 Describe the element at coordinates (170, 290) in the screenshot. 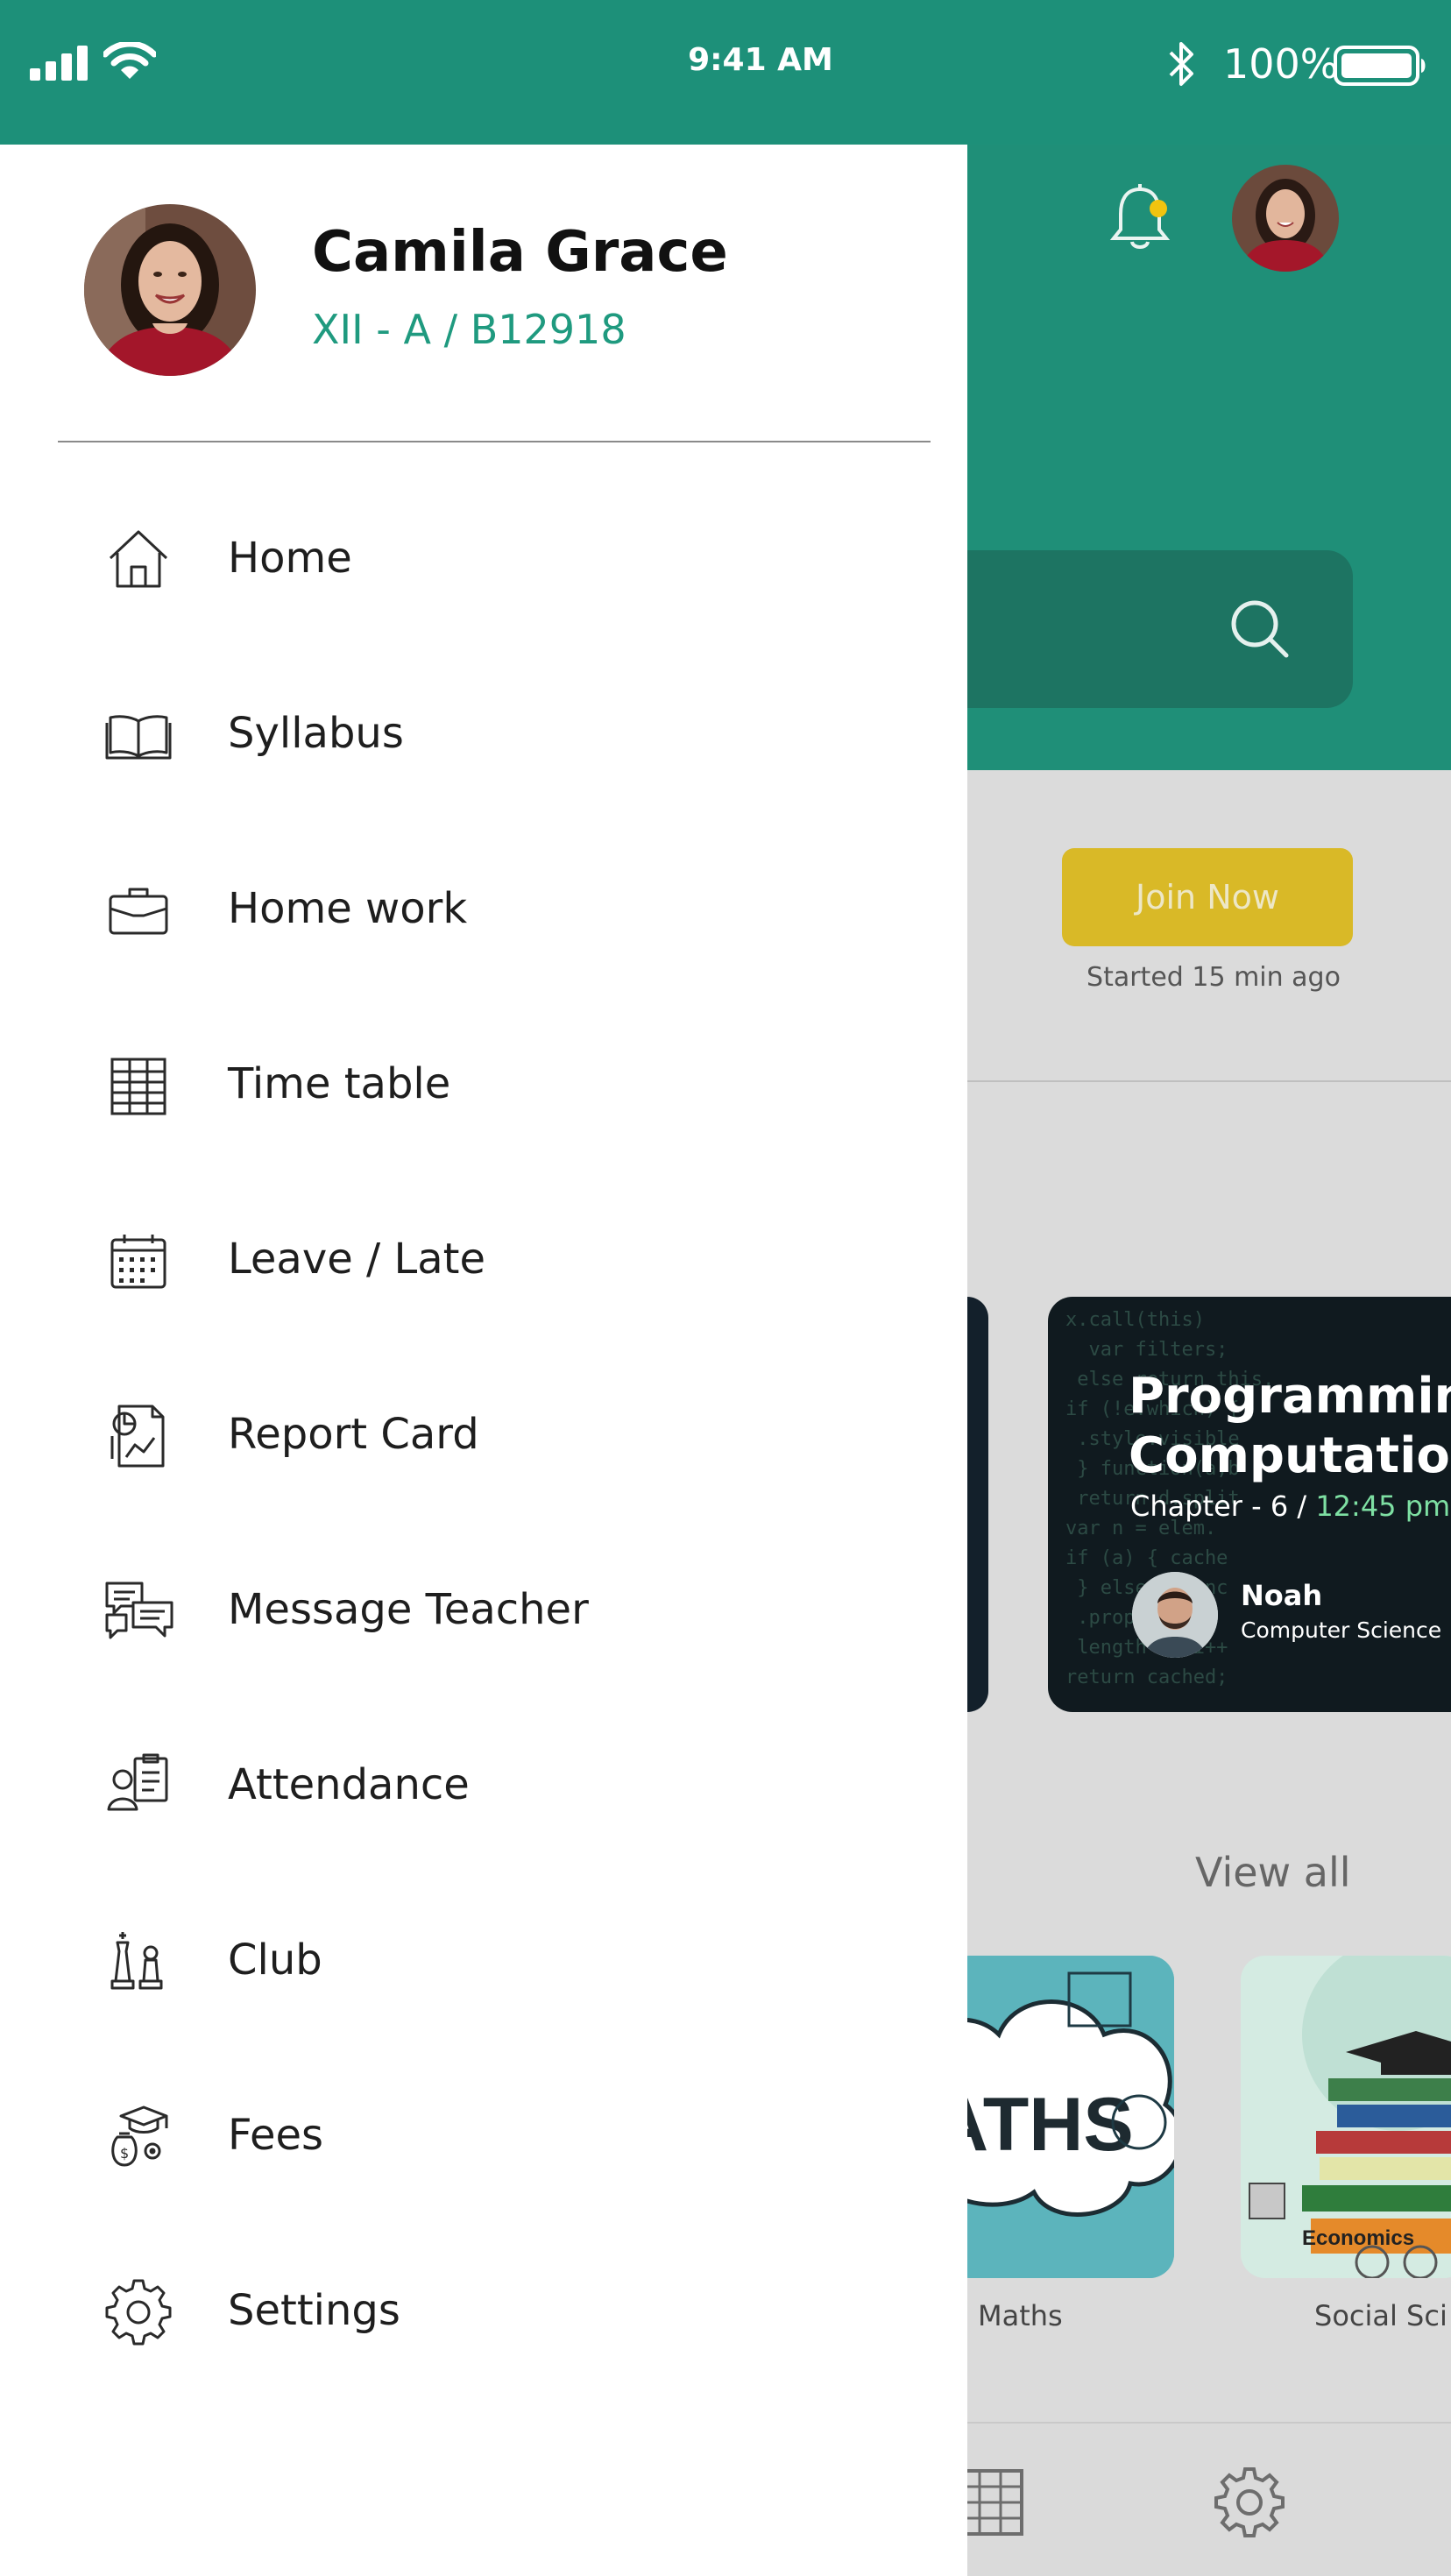

I see `profile-avatar` at that location.